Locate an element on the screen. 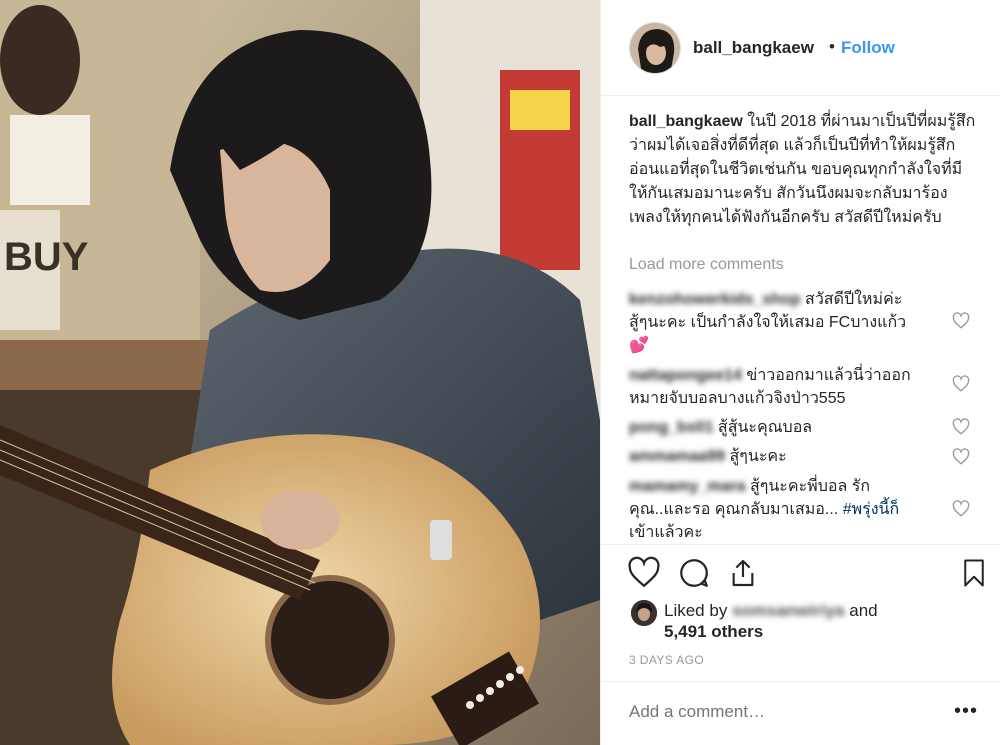  post-actions-bar is located at coordinates (800, 574).